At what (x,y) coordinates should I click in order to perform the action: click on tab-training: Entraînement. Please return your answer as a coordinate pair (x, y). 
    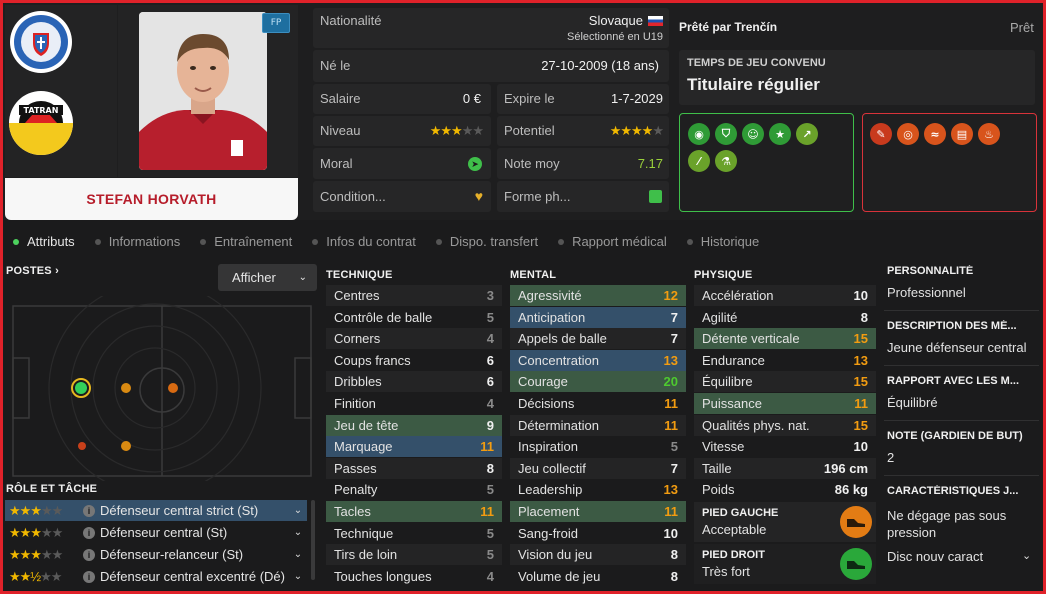
    Looking at the image, I should click on (246, 241).